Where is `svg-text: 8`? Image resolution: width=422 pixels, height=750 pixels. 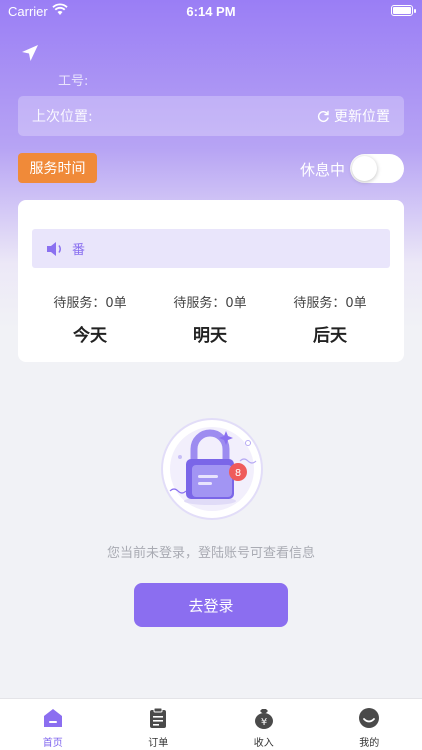
svg-text: 8 is located at coordinates (238, 473).